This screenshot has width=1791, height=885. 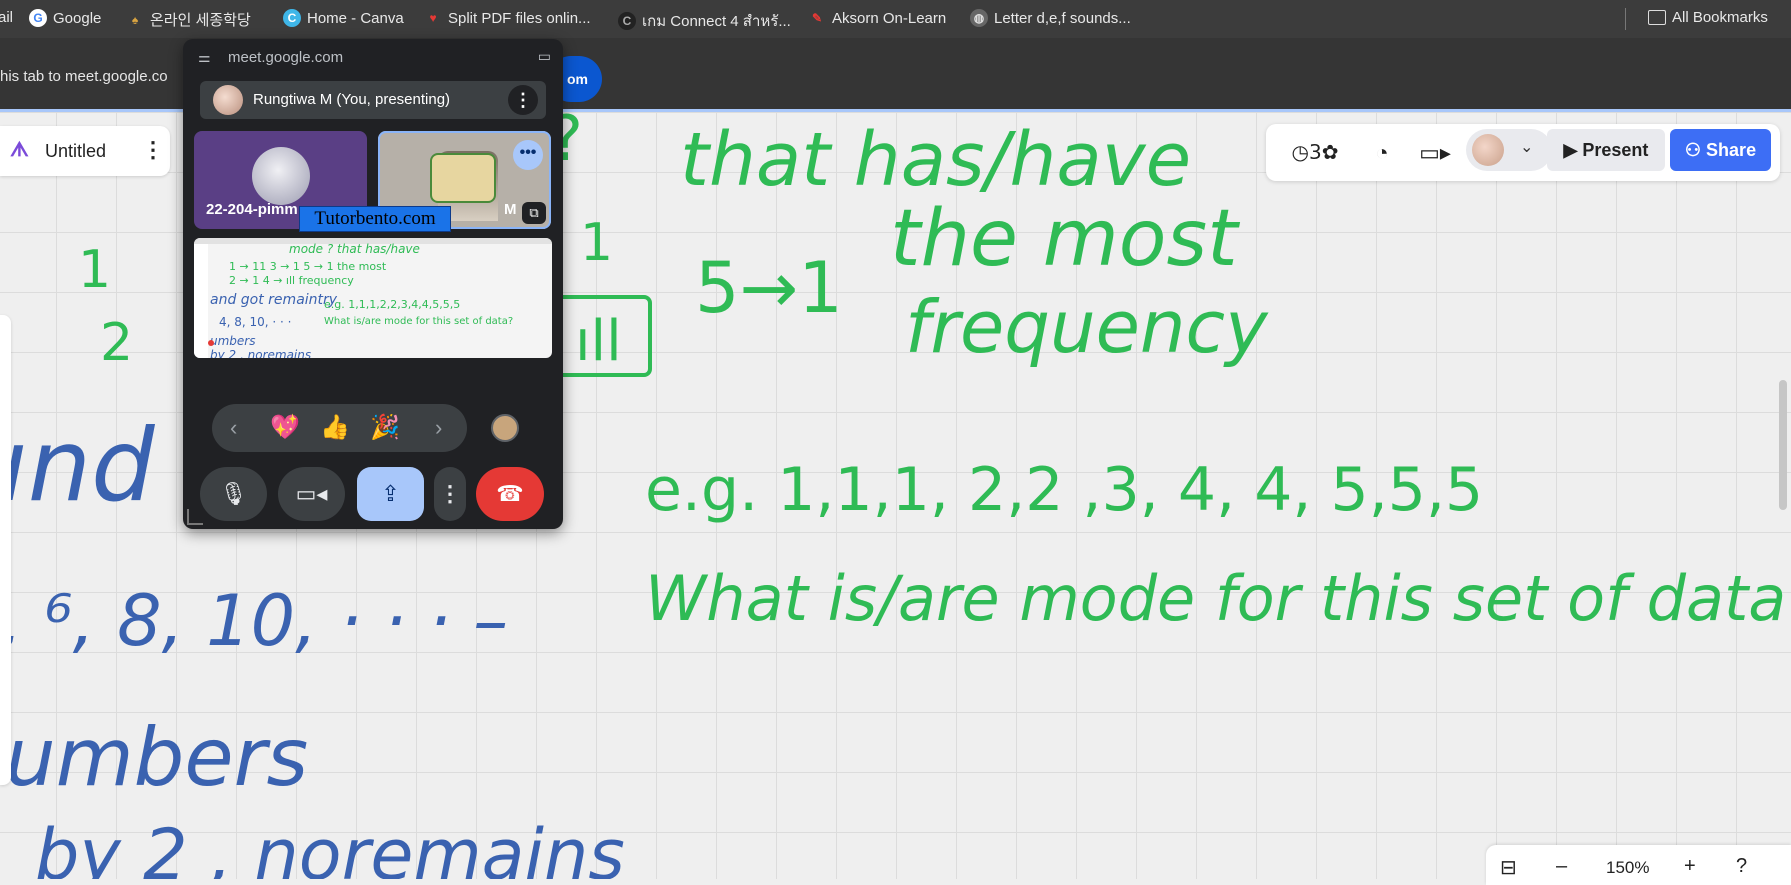 I want to click on app-logo-icon: ᗑ, so click(x=19, y=150).